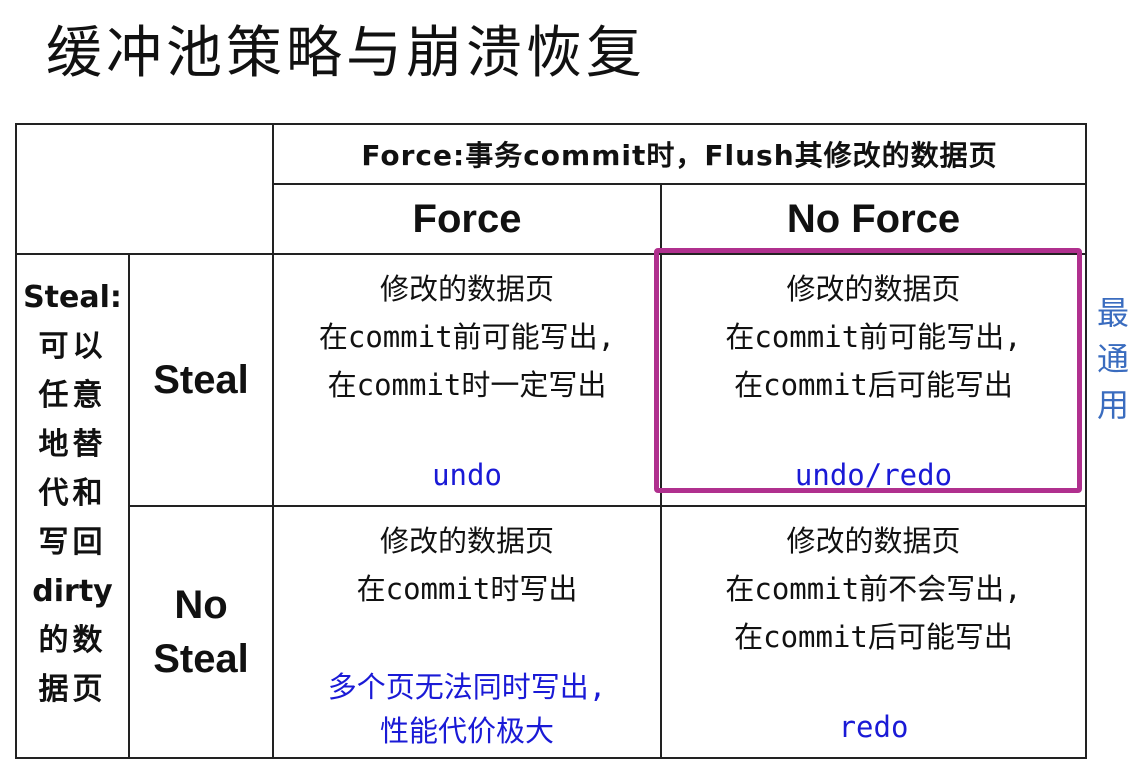 The width and height of the screenshot is (1144, 770). I want to click on cell-no-steal-no-force: 修改的数据页 在commit前不会写出, 在commit后可能写出 redo, so click(873, 632).